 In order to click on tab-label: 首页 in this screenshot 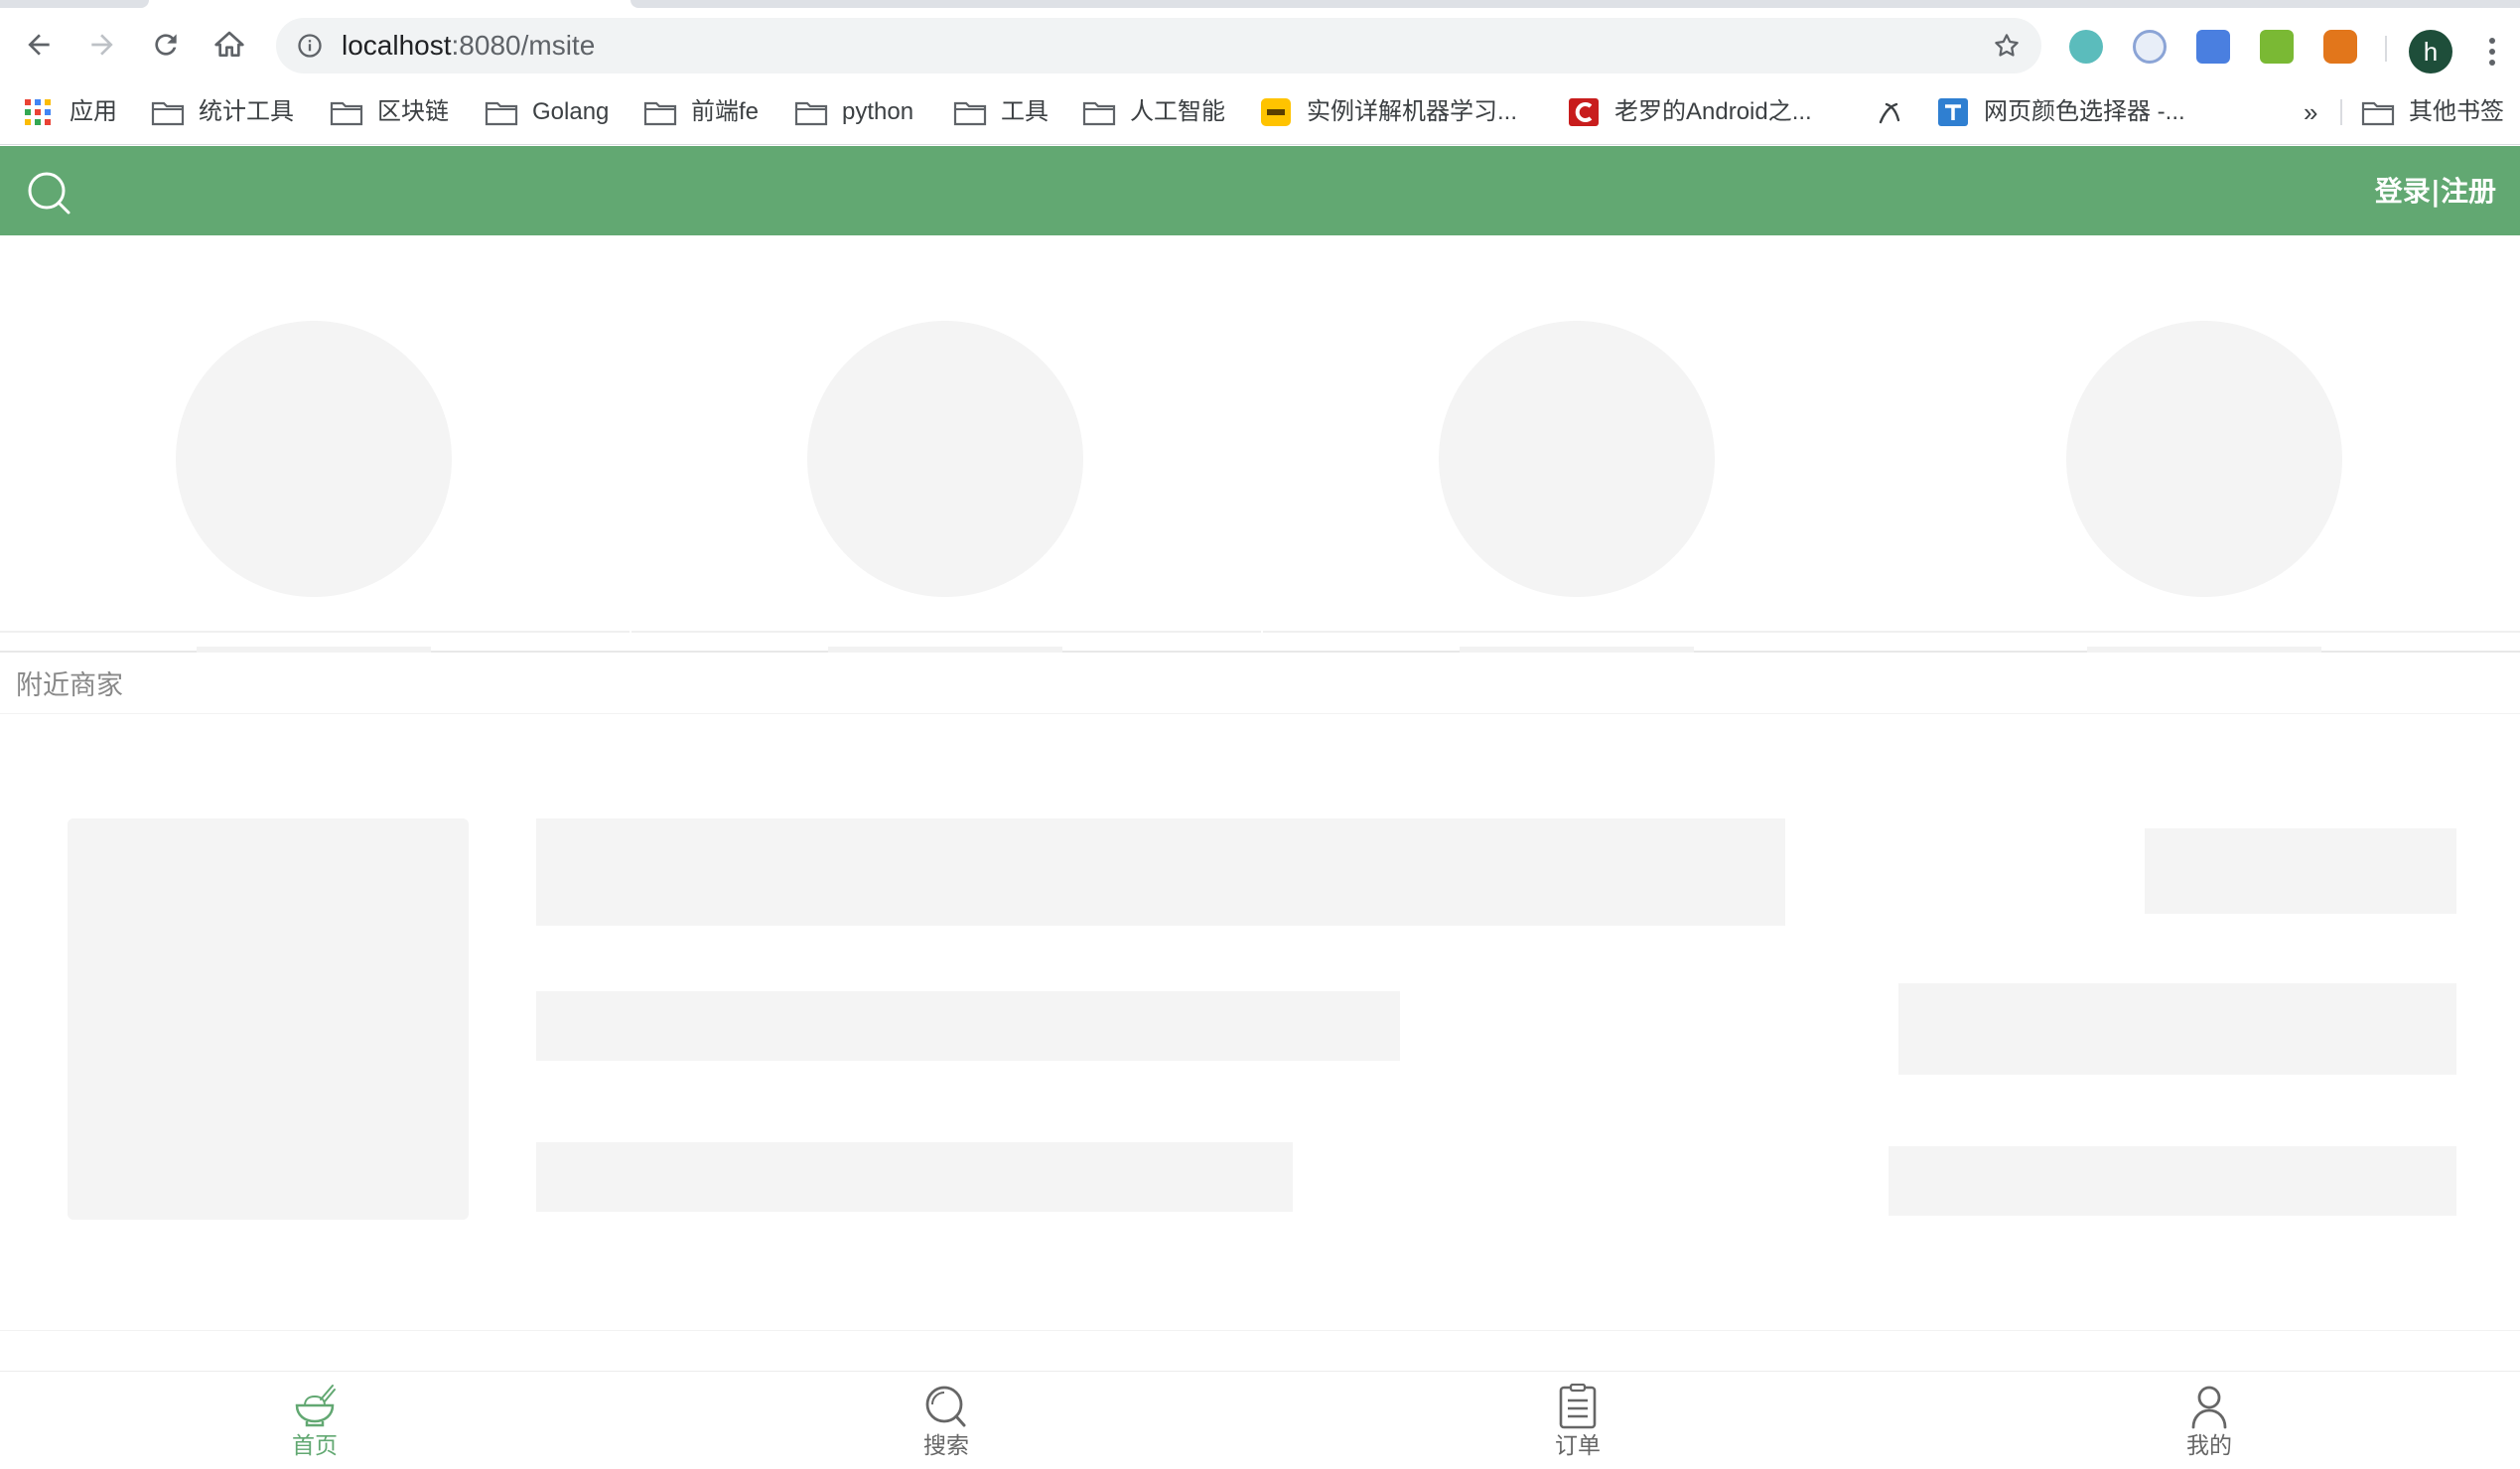, I will do `click(315, 1446)`.